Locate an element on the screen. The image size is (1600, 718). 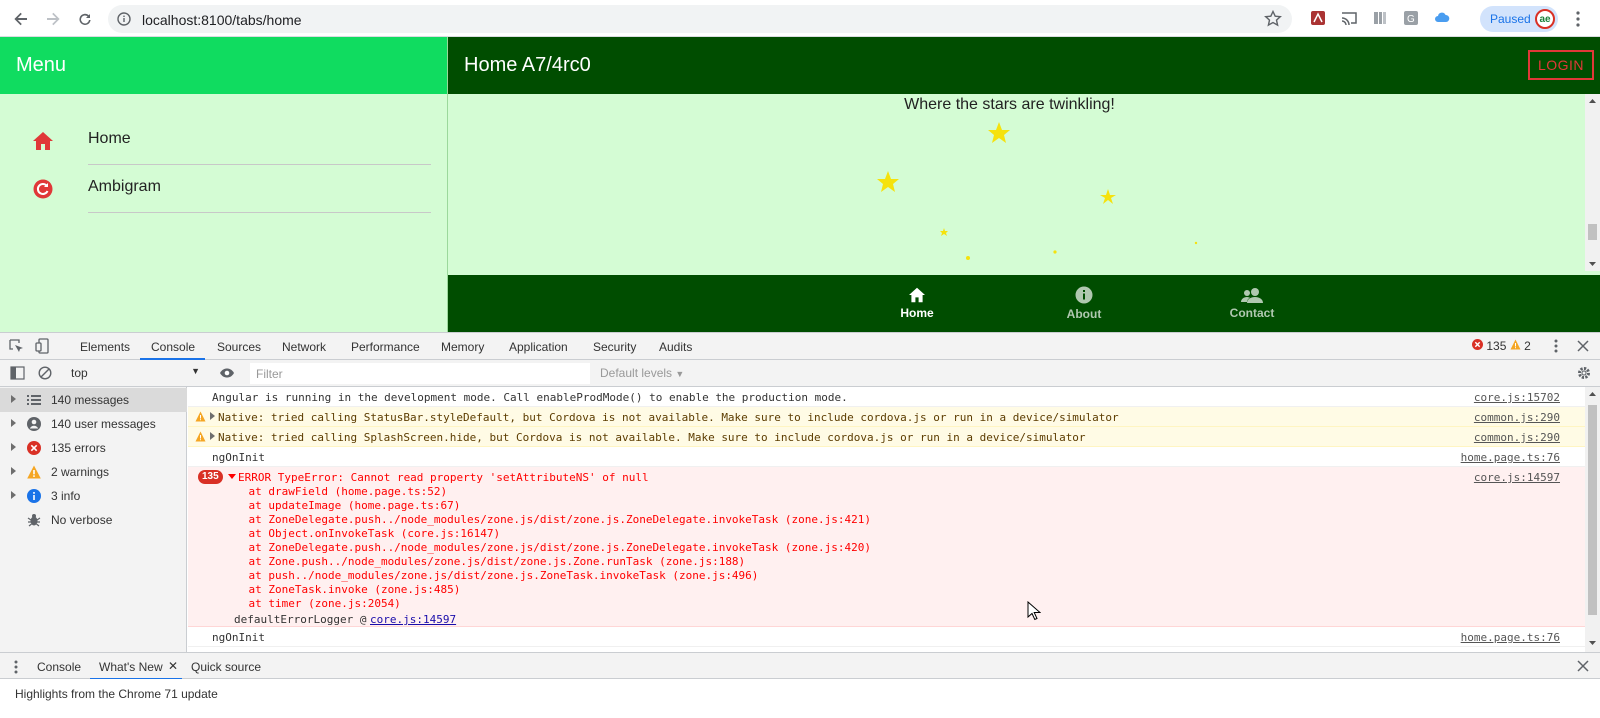
drawer-tab-console: Console is located at coordinates (59, 667).